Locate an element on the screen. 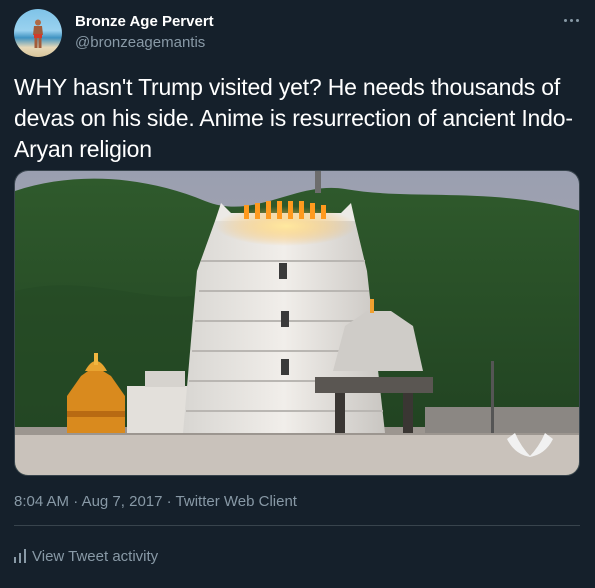 This screenshot has height=588, width=595. tweet-source: Twitter Web Client is located at coordinates (236, 501).